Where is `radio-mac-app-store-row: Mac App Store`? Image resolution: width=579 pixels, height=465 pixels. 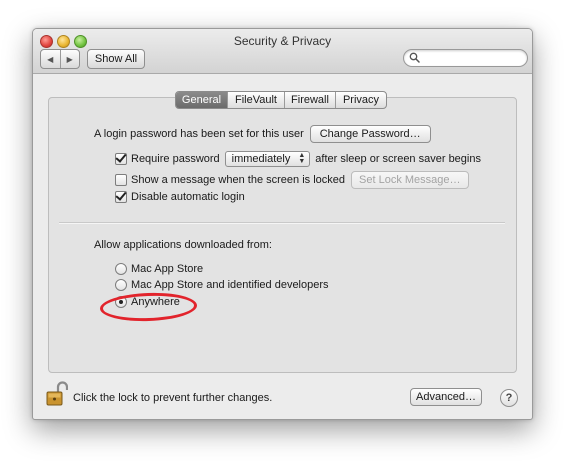
radio-mac-app-store-row: Mac App Store is located at coordinates (159, 269).